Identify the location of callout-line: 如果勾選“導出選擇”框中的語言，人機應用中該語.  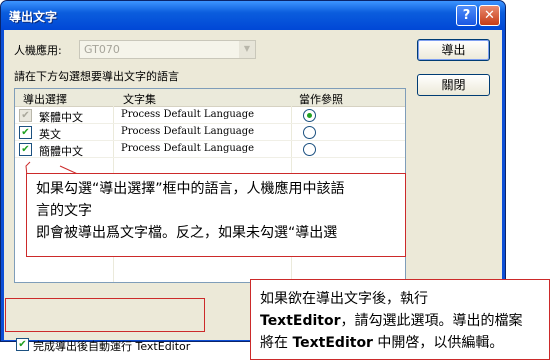
(190, 189).